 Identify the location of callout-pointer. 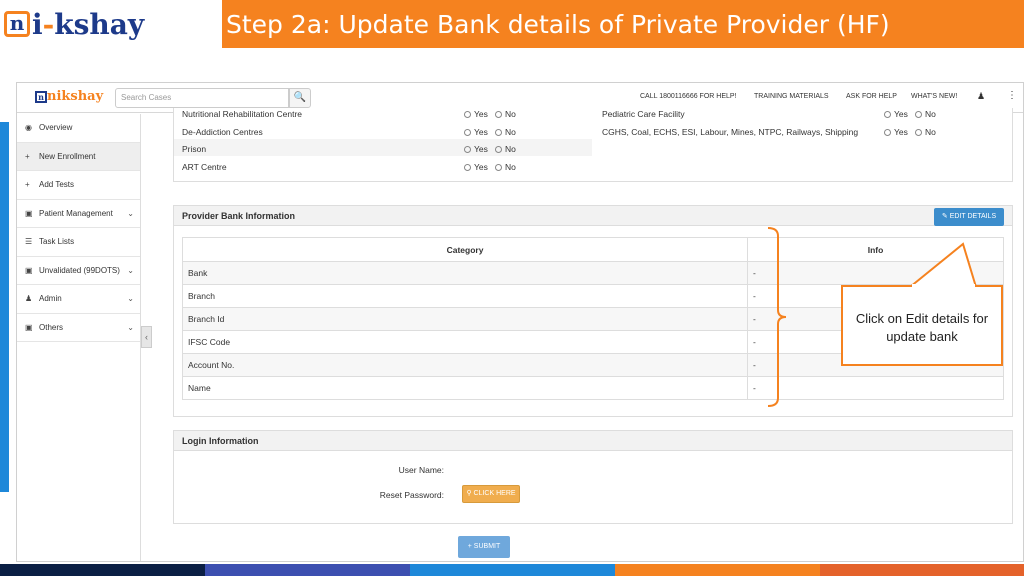
(942, 265).